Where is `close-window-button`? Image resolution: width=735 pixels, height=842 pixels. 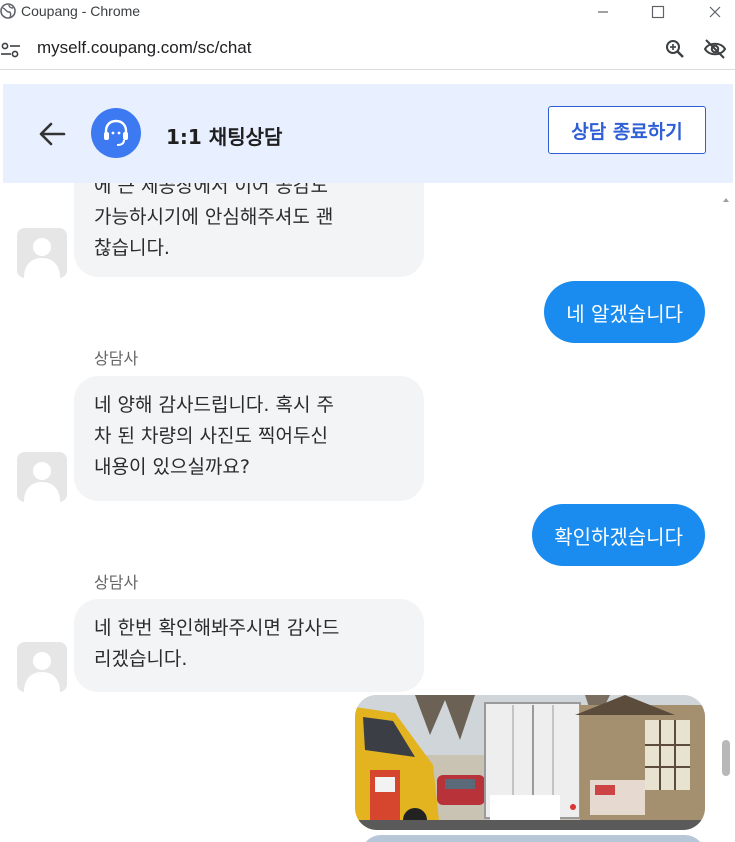 close-window-button is located at coordinates (713, 12).